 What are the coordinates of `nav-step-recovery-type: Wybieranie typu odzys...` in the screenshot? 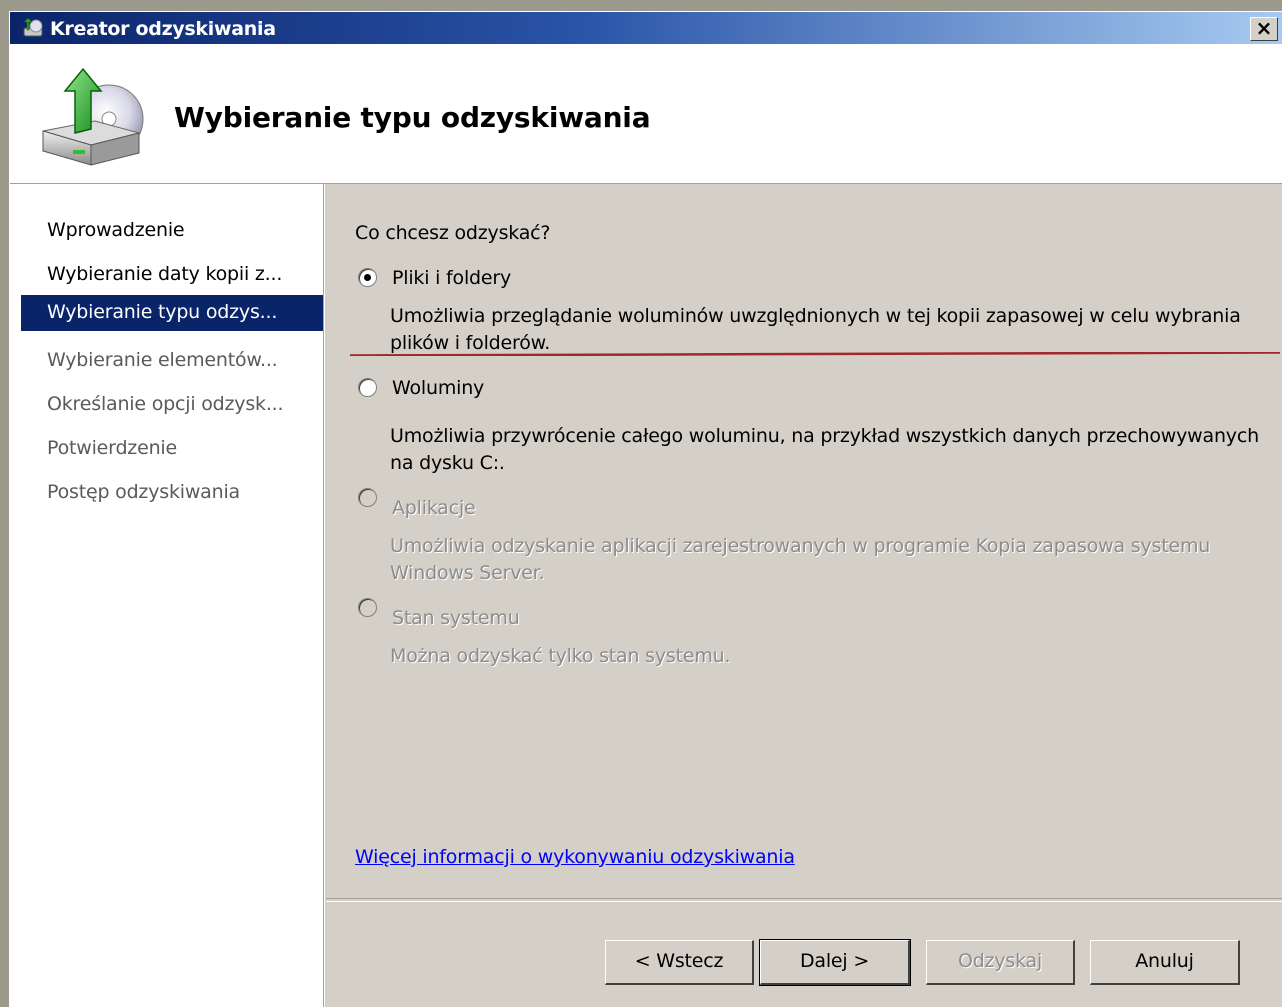 It's located at (172, 313).